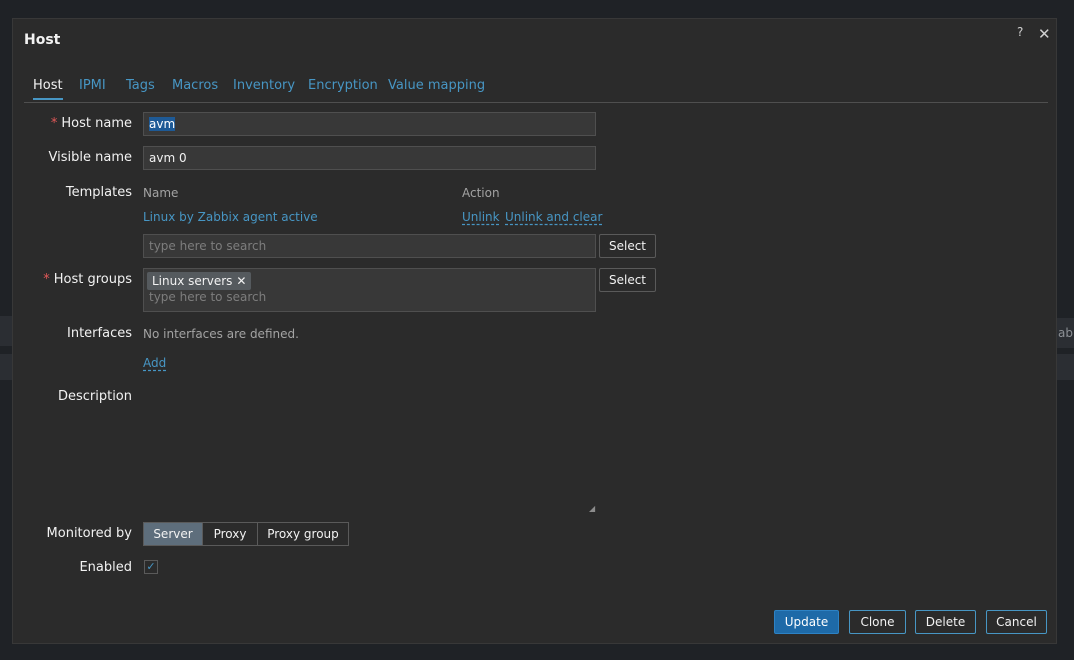 The width and height of the screenshot is (1074, 660). What do you see at coordinates (436, 85) in the screenshot?
I see `tab-value-mapping: Value mapping` at bounding box center [436, 85].